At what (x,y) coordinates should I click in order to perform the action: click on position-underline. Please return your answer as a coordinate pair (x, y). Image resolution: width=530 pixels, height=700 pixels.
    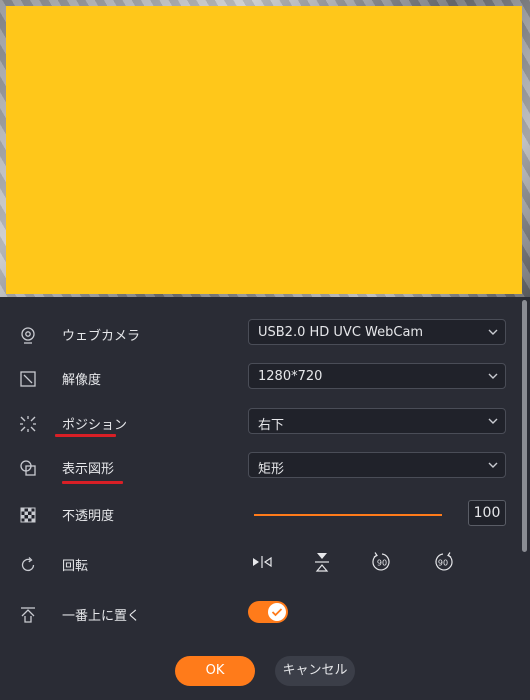
    Looking at the image, I should click on (85, 435).